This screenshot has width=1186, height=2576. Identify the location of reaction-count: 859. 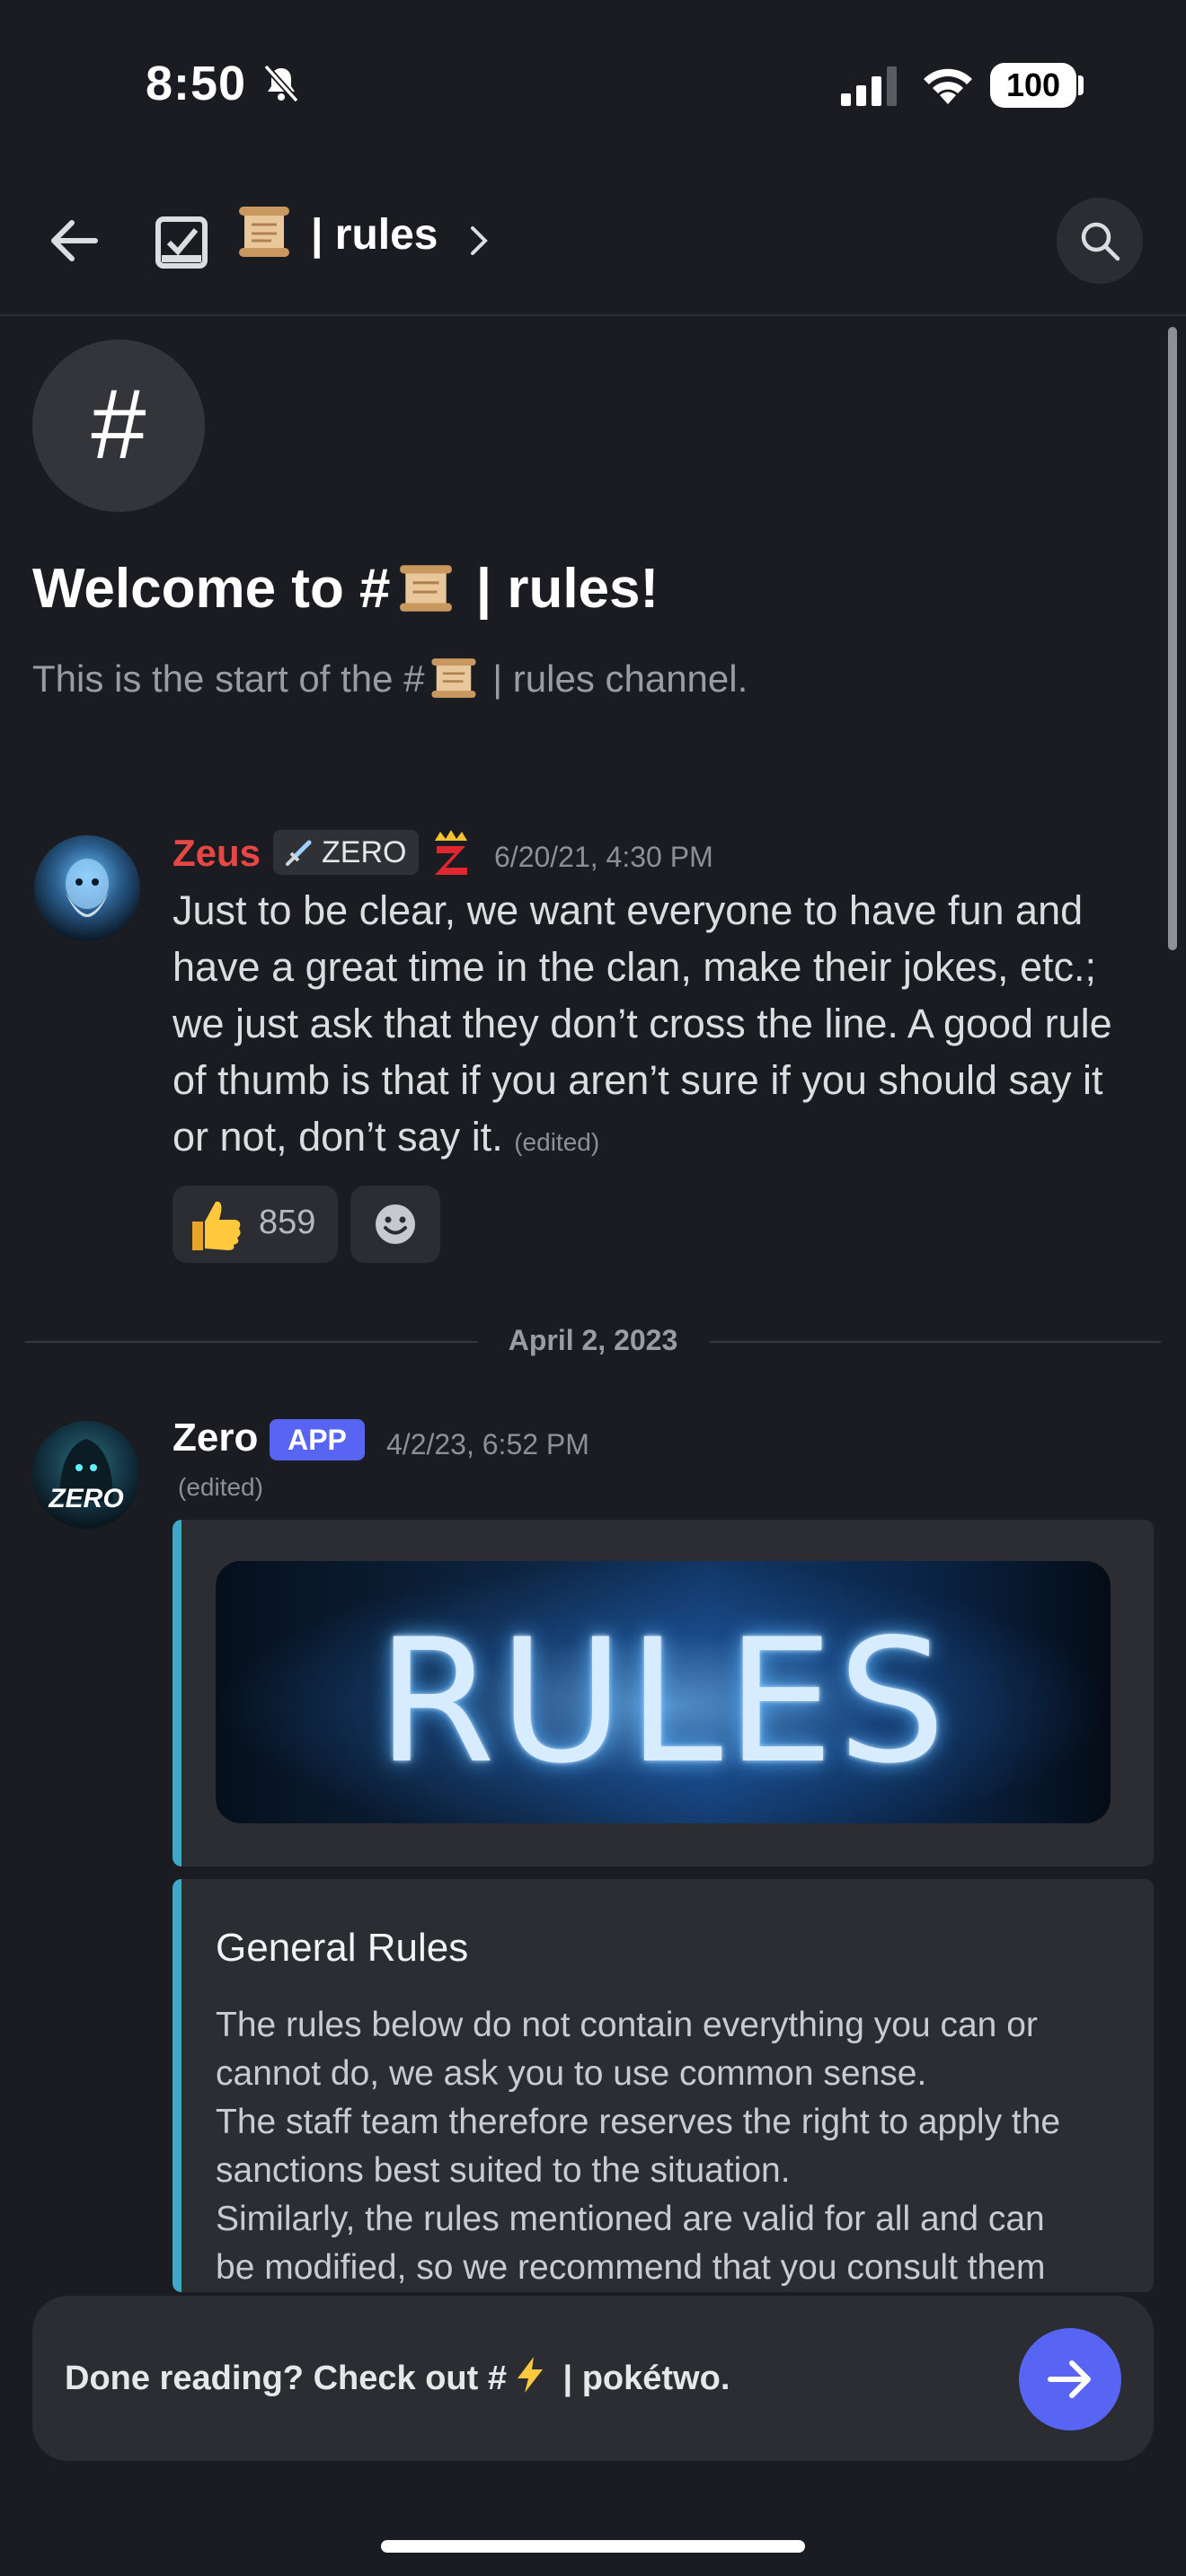
(287, 1222).